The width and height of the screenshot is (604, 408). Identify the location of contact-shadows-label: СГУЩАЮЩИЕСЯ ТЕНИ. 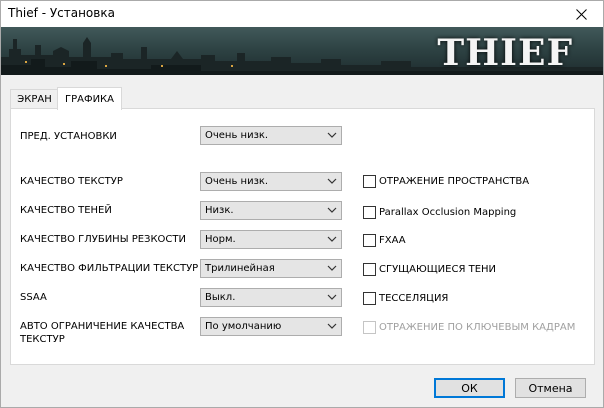
(438, 269).